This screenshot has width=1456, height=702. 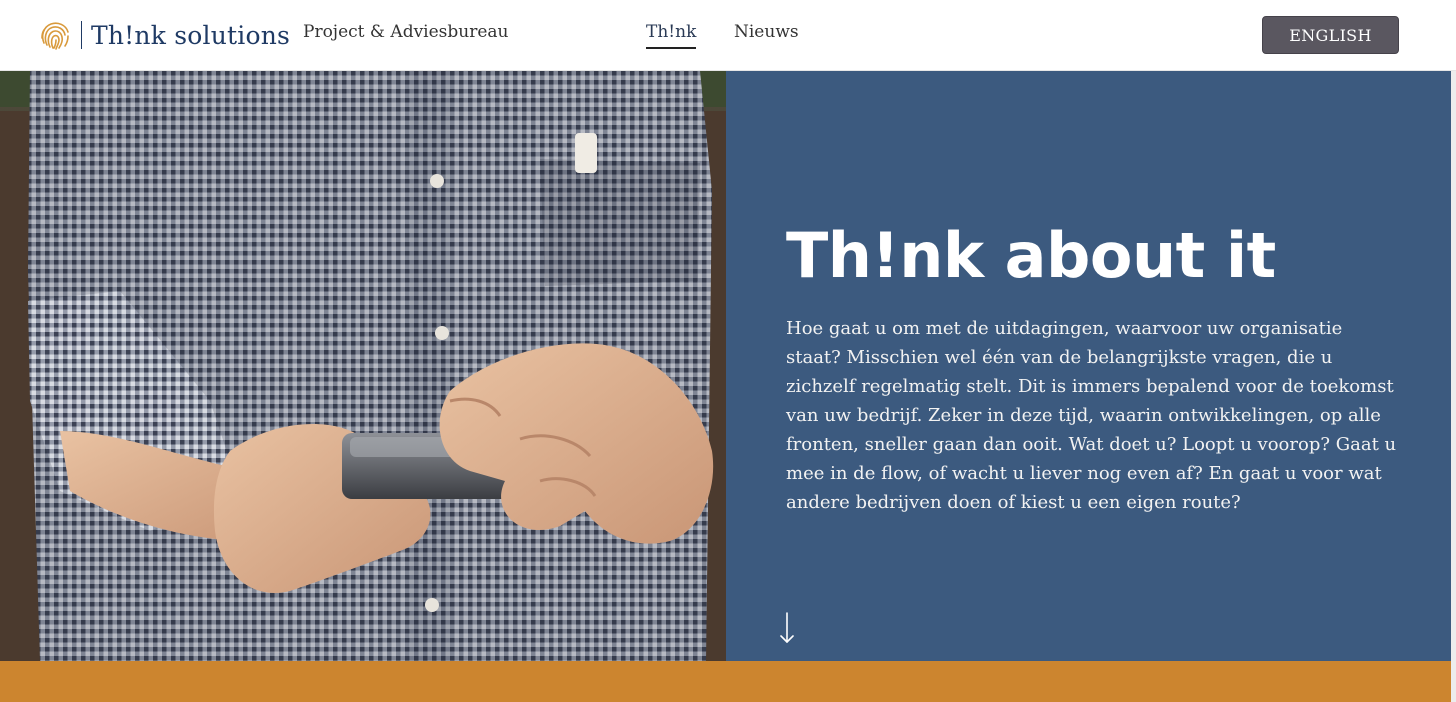 I want to click on site-tagline: Project & Adviesbureau, so click(x=406, y=32).